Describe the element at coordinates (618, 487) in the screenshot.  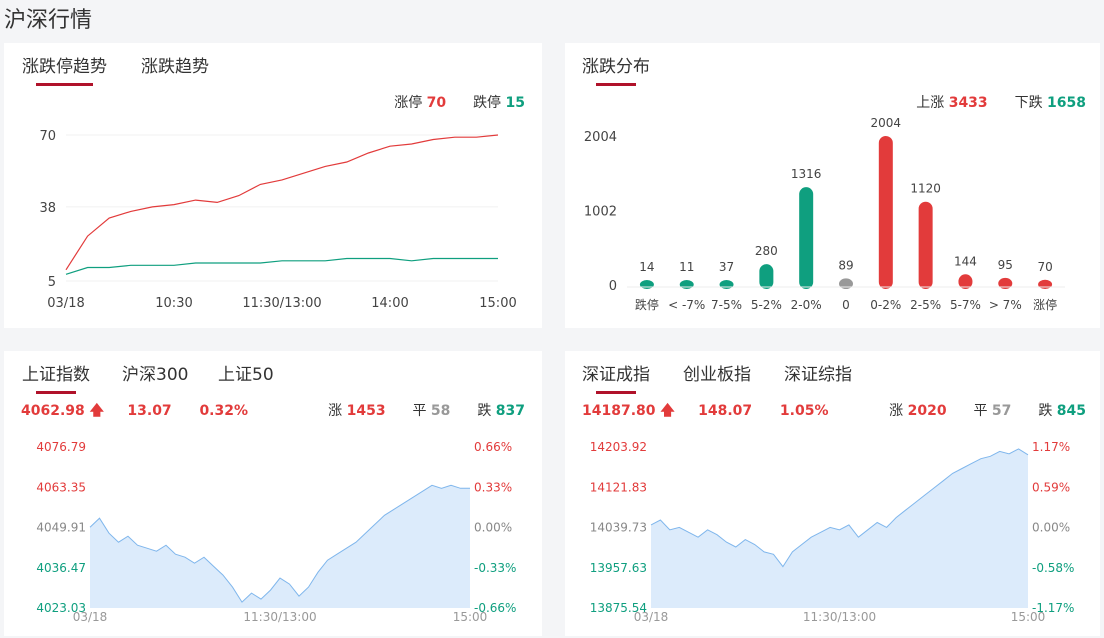
I see `y-tick-label: 14121.83` at that location.